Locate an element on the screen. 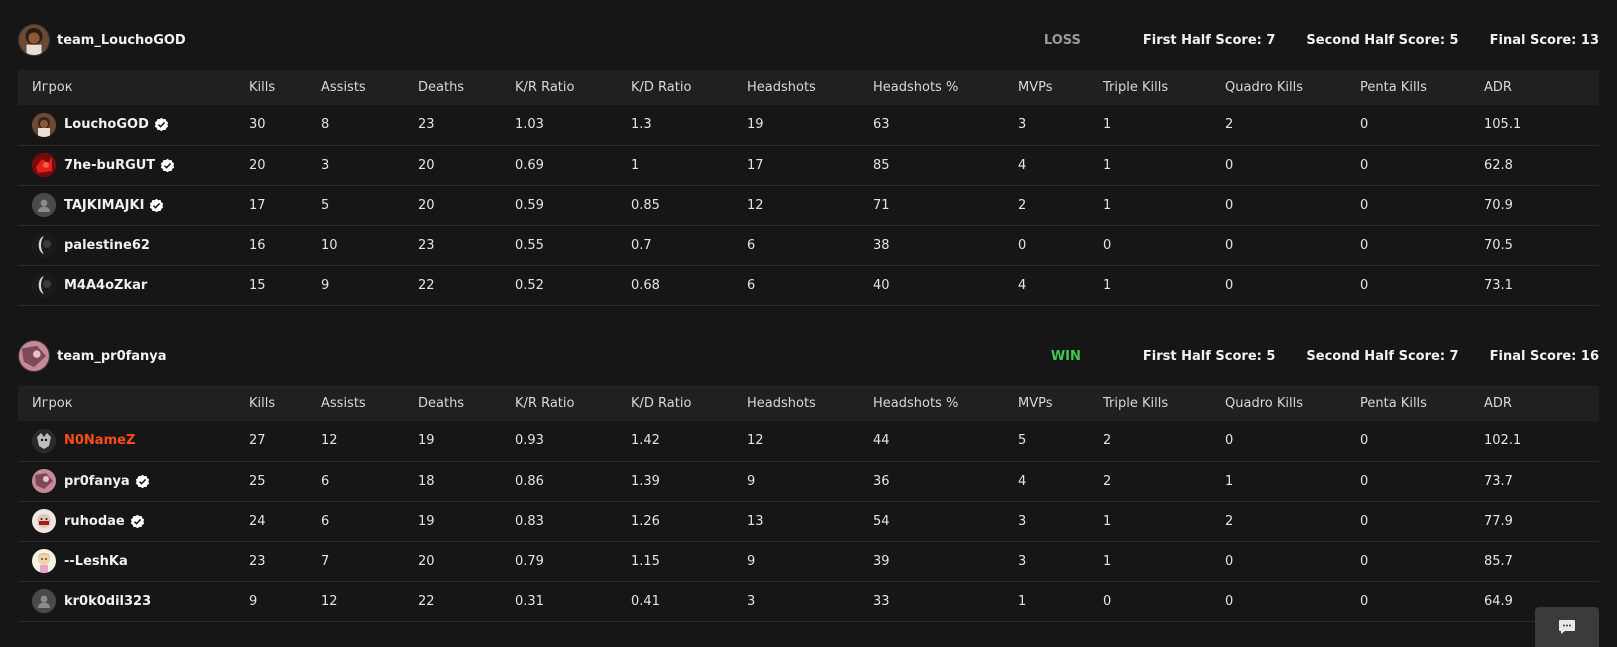 The image size is (1617, 647). player-name: kr0k0dil323 is located at coordinates (107, 601).